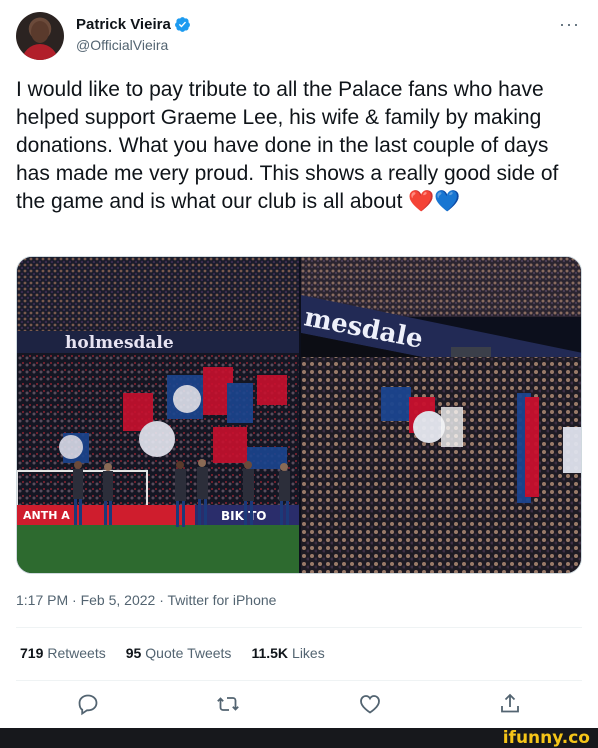 This screenshot has width=598, height=748. I want to click on divider-top, so click(299, 627).